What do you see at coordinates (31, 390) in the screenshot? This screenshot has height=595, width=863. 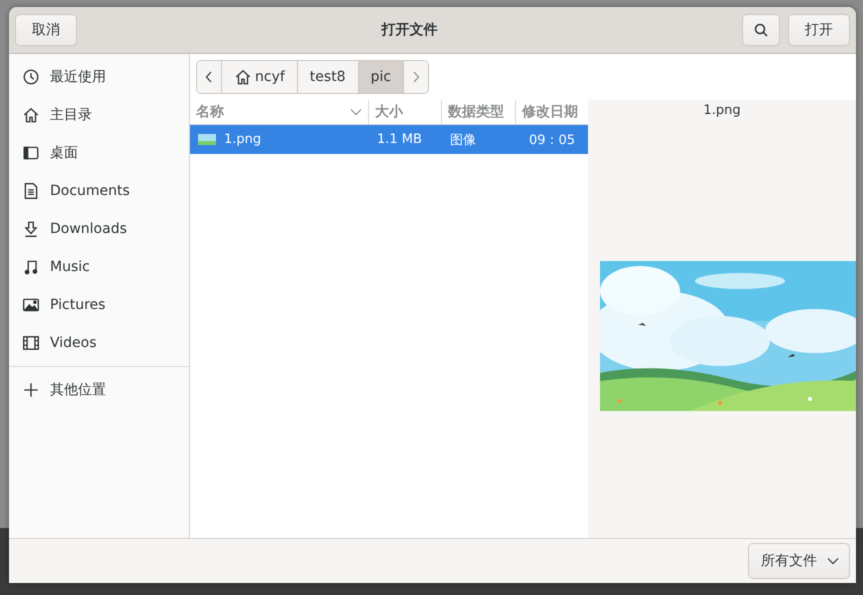 I see `plus-icon` at bounding box center [31, 390].